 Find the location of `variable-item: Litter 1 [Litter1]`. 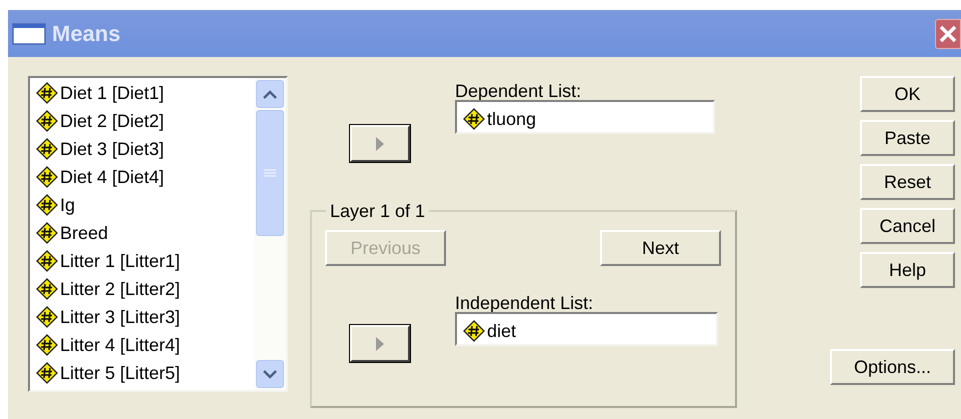

variable-item: Litter 1 [Litter1] is located at coordinates (120, 261).